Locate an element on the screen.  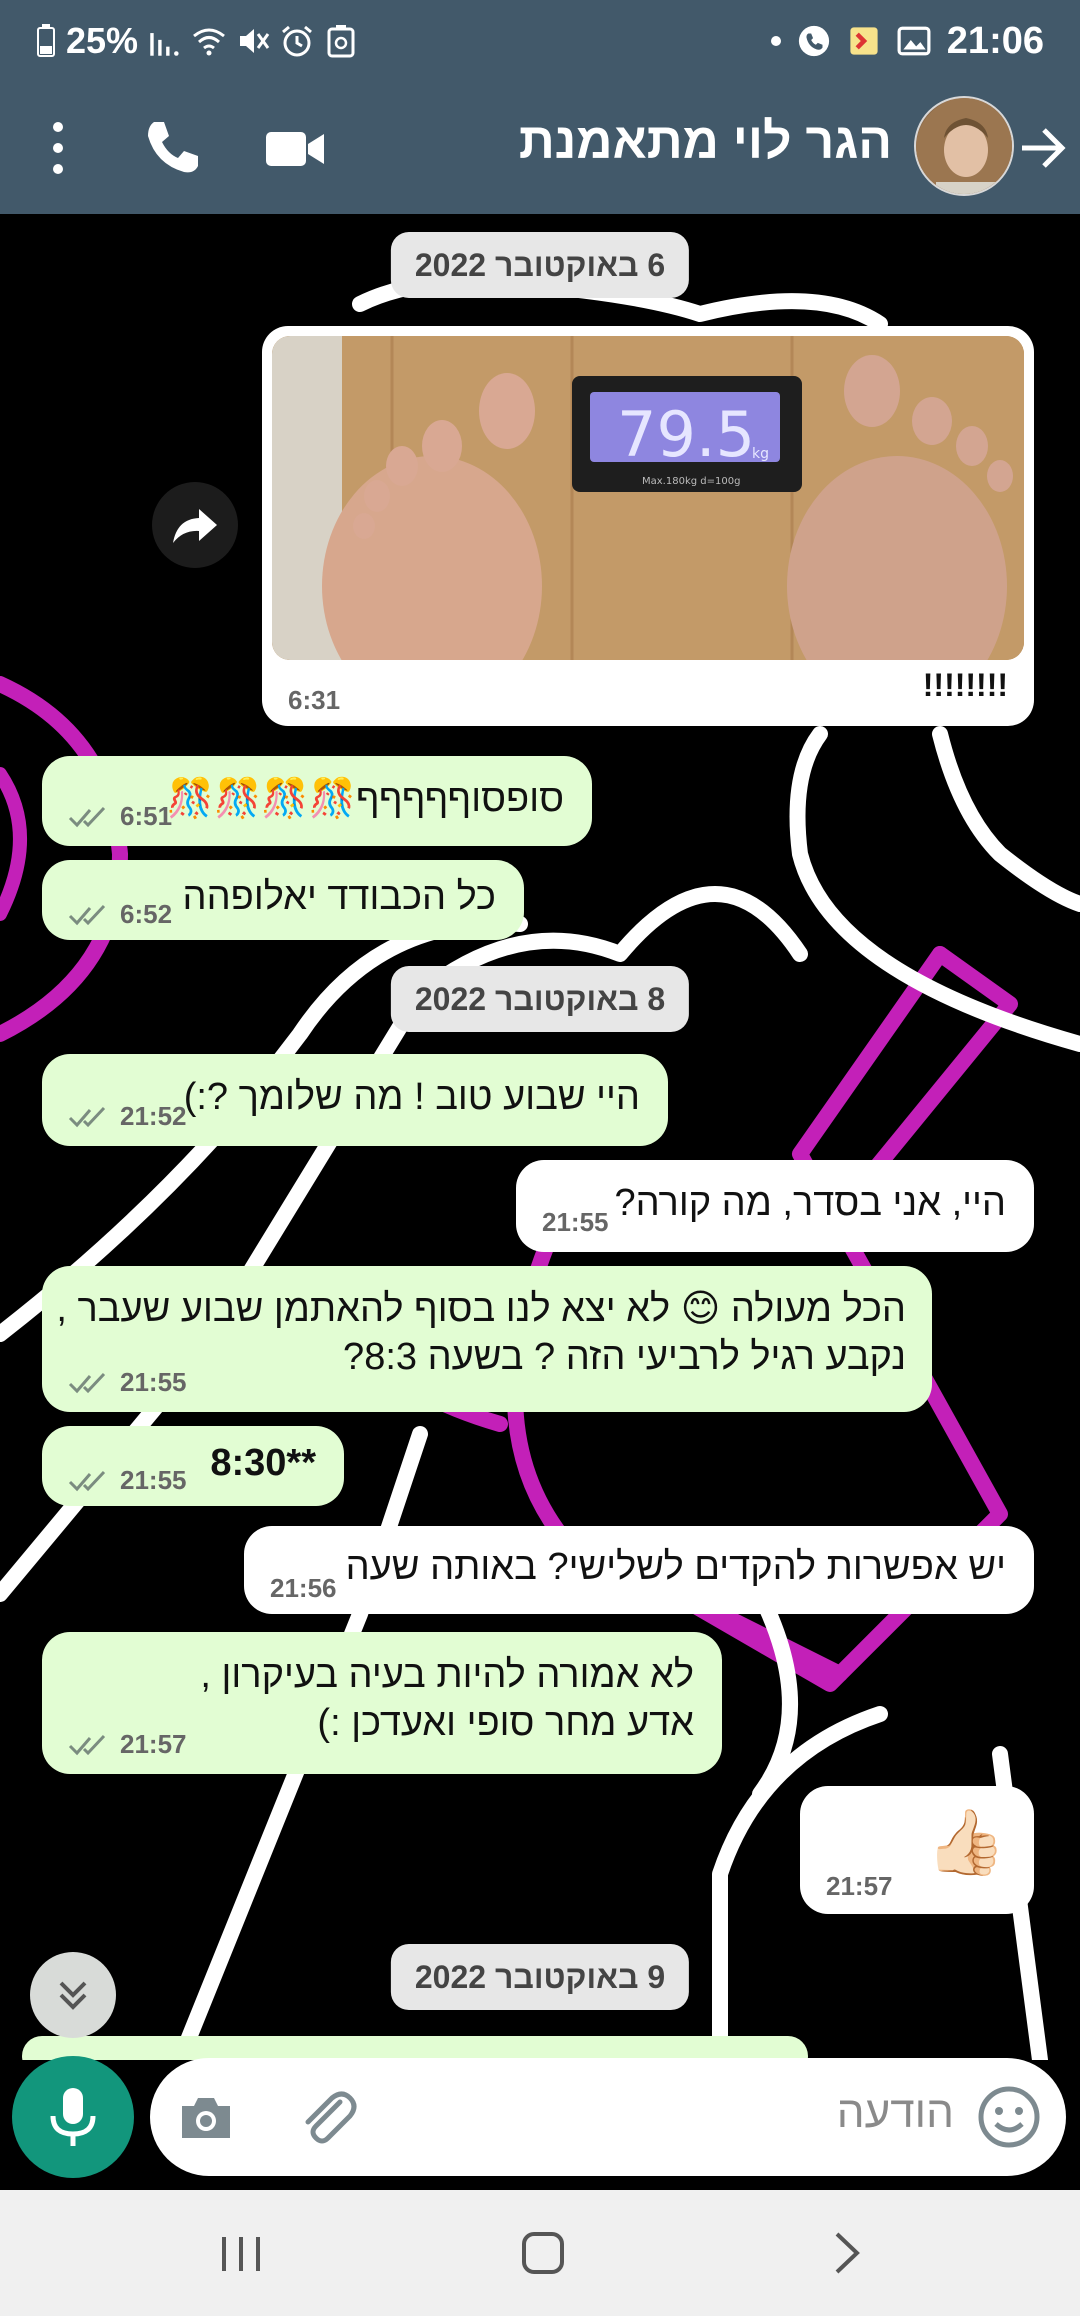
double-chevron-down-icon is located at coordinates (73, 1995).